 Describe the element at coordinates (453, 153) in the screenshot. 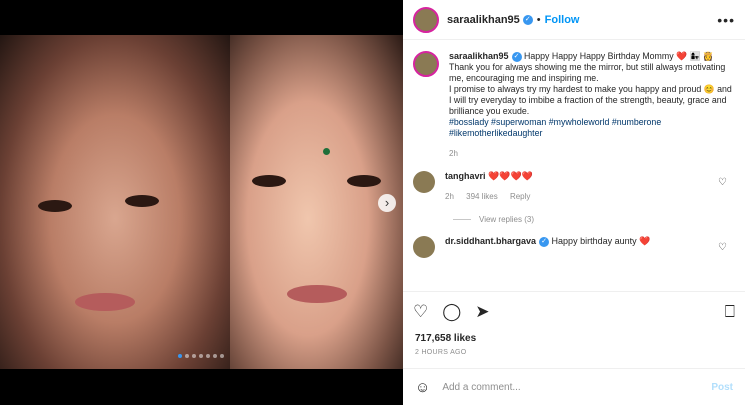

I see `caption-age: 2h` at that location.